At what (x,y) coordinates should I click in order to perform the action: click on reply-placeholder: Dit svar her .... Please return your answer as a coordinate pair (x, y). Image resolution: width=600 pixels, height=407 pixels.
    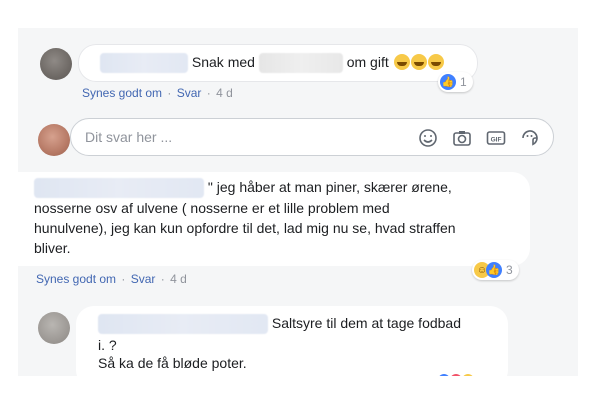
    Looking at the image, I should click on (129, 137).